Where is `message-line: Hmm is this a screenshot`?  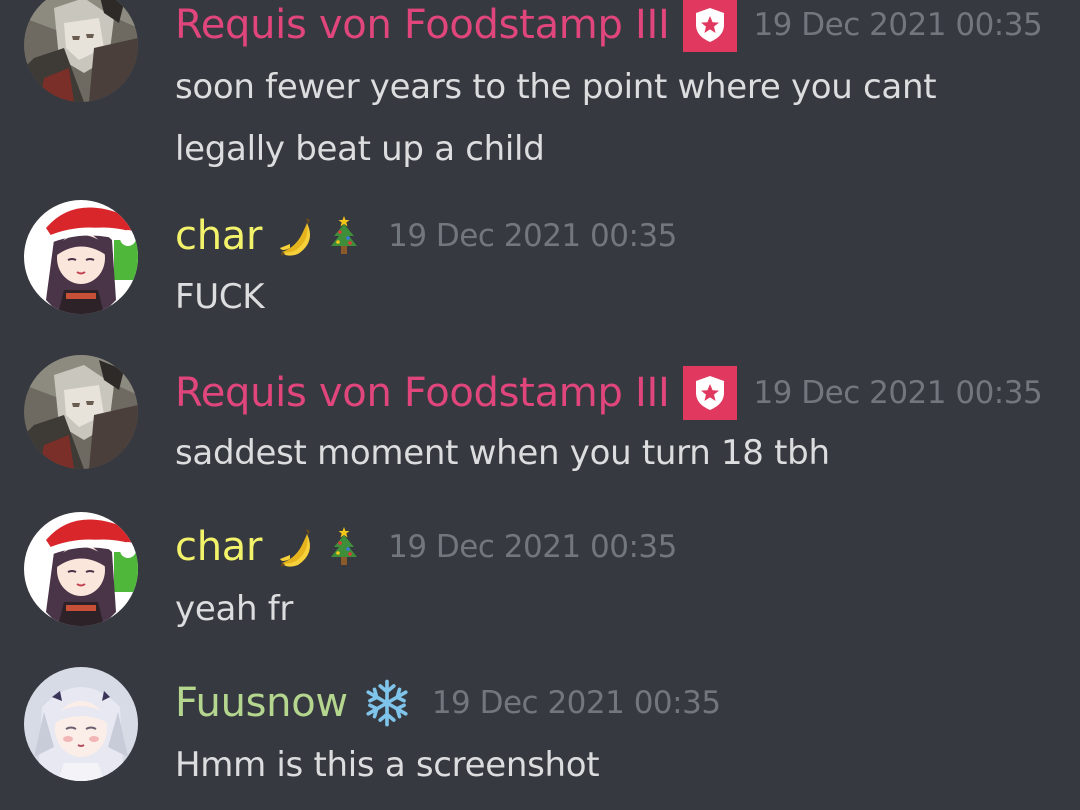
message-line: Hmm is this a screenshot is located at coordinates (387, 765).